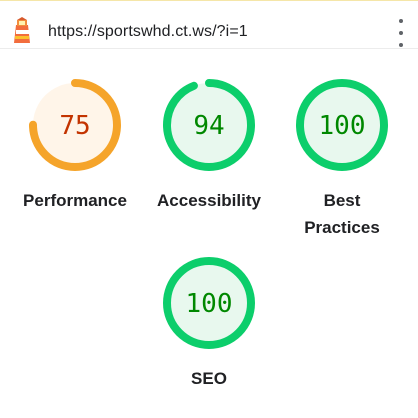 The height and width of the screenshot is (418, 418). Describe the element at coordinates (342, 214) in the screenshot. I see `gauge-label: Best Practices` at that location.